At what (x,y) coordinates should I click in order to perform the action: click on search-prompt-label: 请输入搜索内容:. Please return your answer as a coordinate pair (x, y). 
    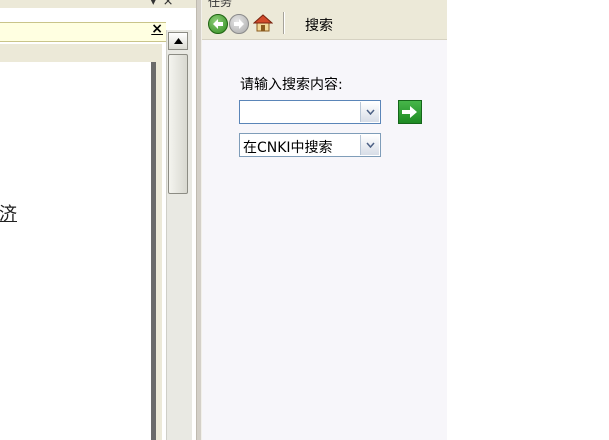
    Looking at the image, I should click on (291, 85).